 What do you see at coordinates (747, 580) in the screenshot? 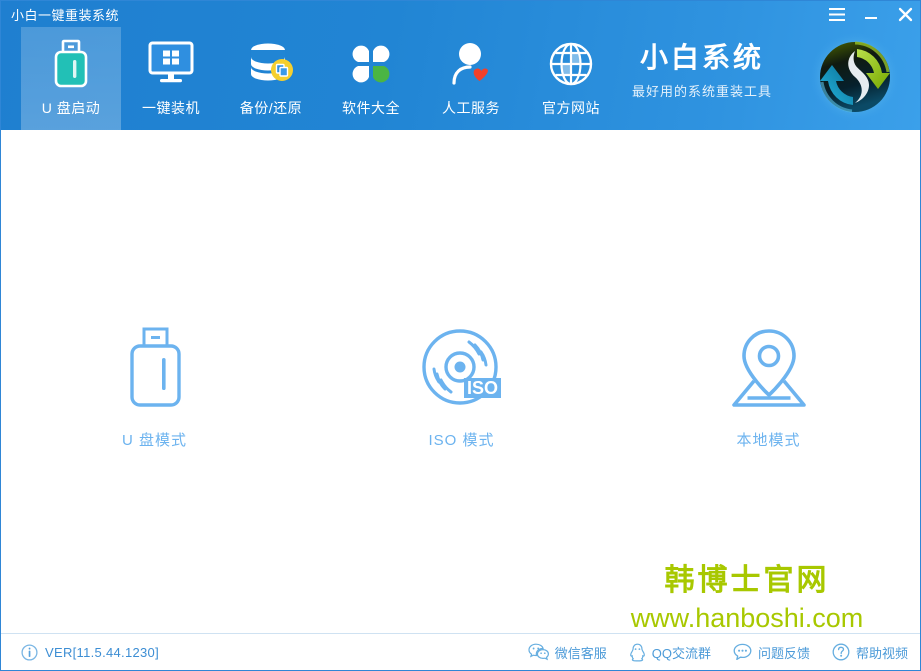
I see `watermark-title: 韩博士官网` at bounding box center [747, 580].